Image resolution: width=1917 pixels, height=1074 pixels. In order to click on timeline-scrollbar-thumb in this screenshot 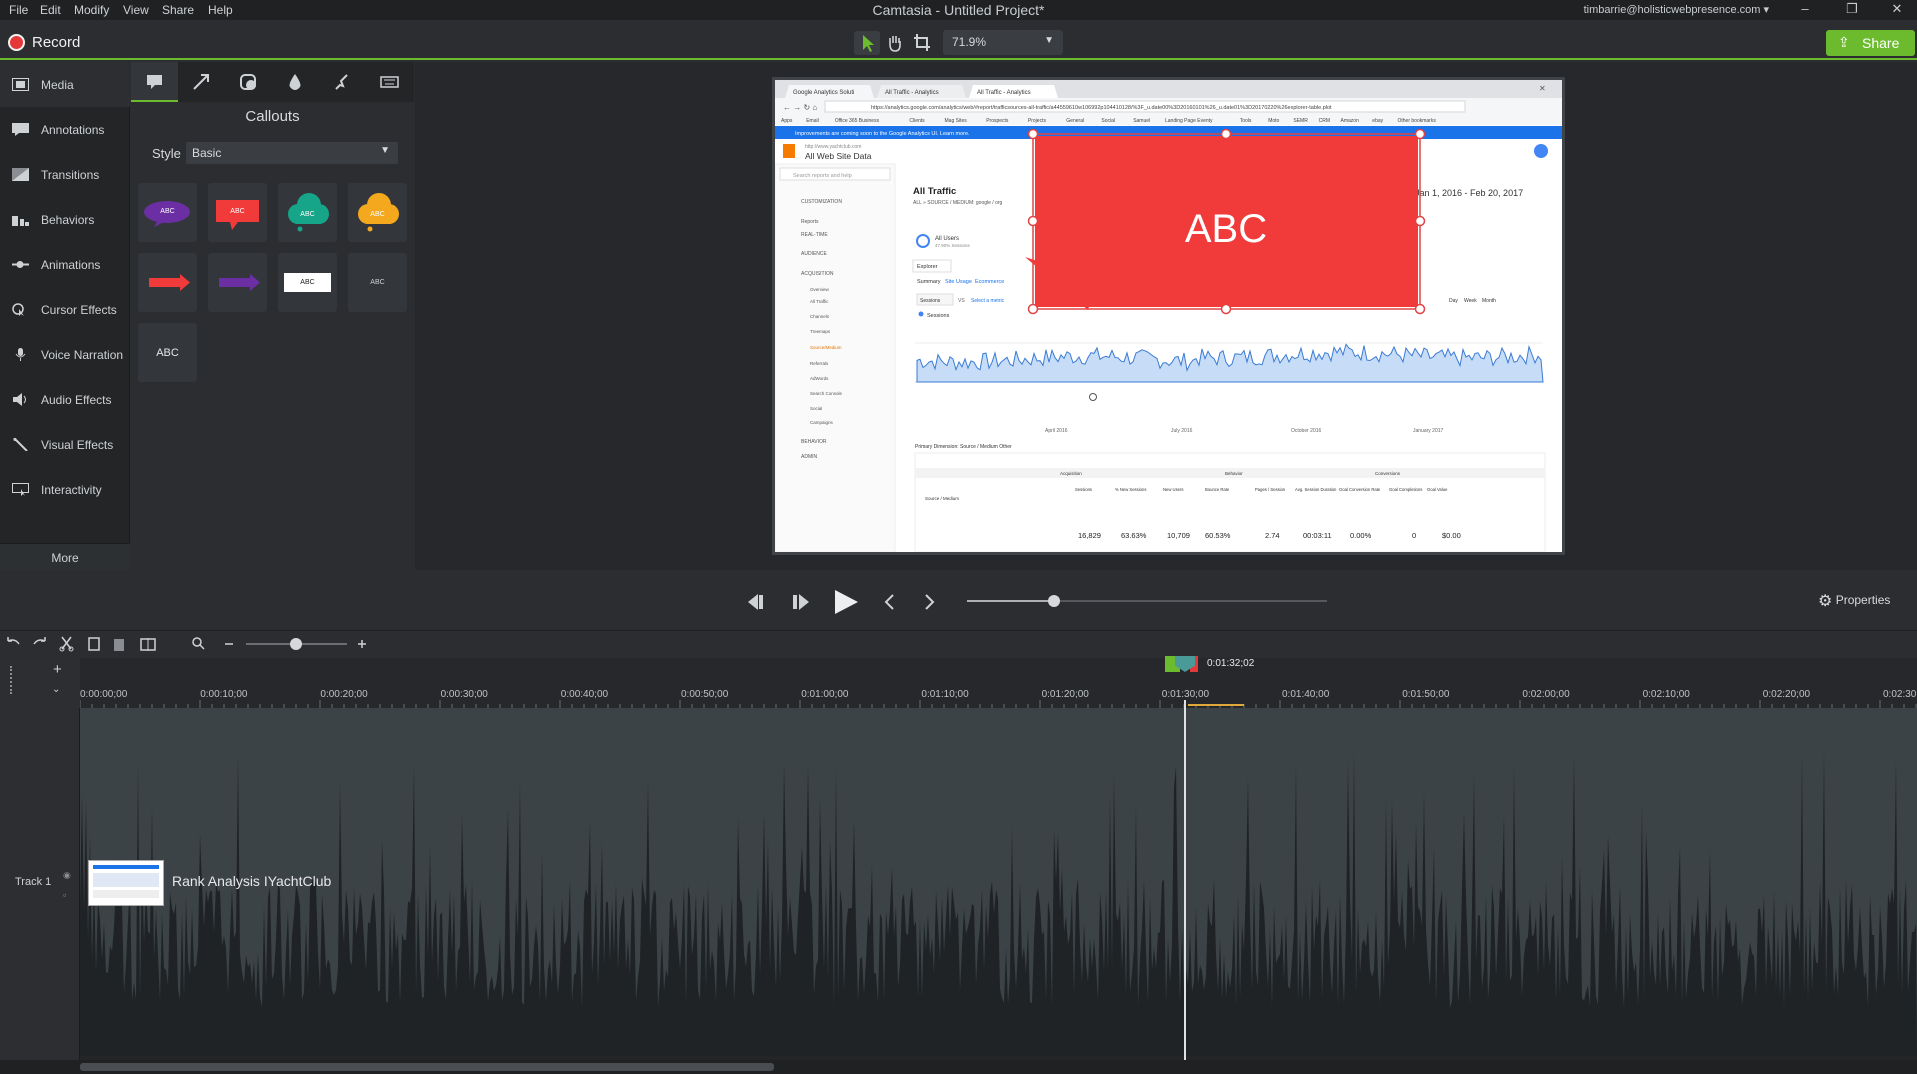, I will do `click(427, 1067)`.